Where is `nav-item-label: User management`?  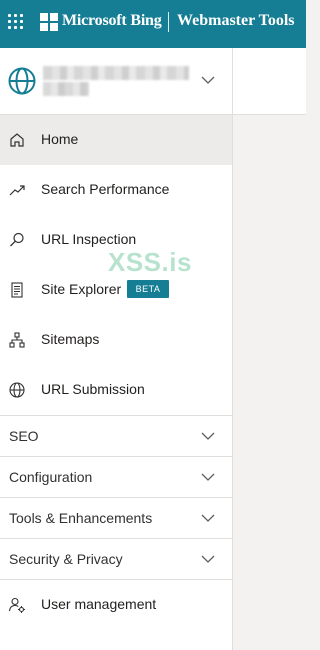 nav-item-label: User management is located at coordinates (99, 604).